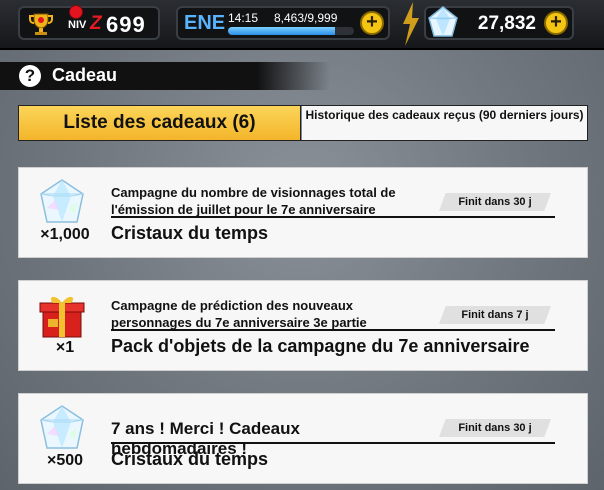 The image size is (604, 490). What do you see at coordinates (556, 23) in the screenshot?
I see `add-currency-button: +` at bounding box center [556, 23].